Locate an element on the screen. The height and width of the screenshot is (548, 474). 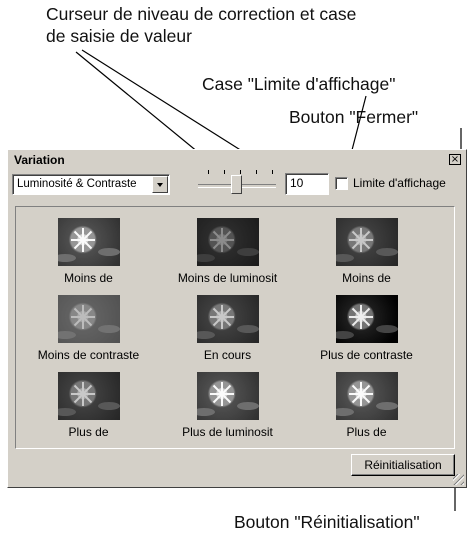
variant-caption: Plus de luminosit is located at coordinates (227, 432).